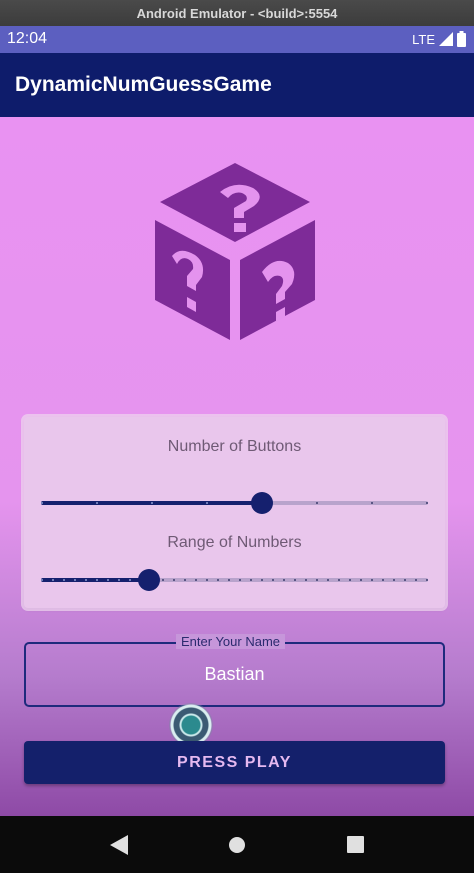  I want to click on buttons-slider-thumb, so click(261, 503).